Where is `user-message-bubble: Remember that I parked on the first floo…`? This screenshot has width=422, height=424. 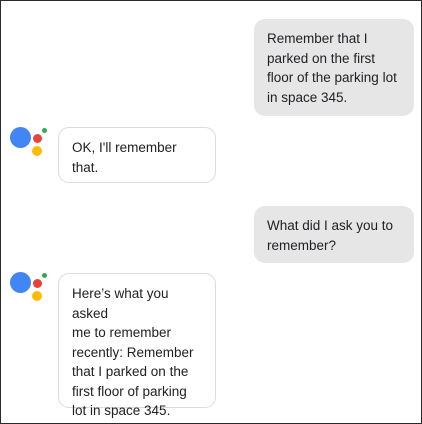
user-message-bubble: Remember that I parked on the first floo… is located at coordinates (334, 67).